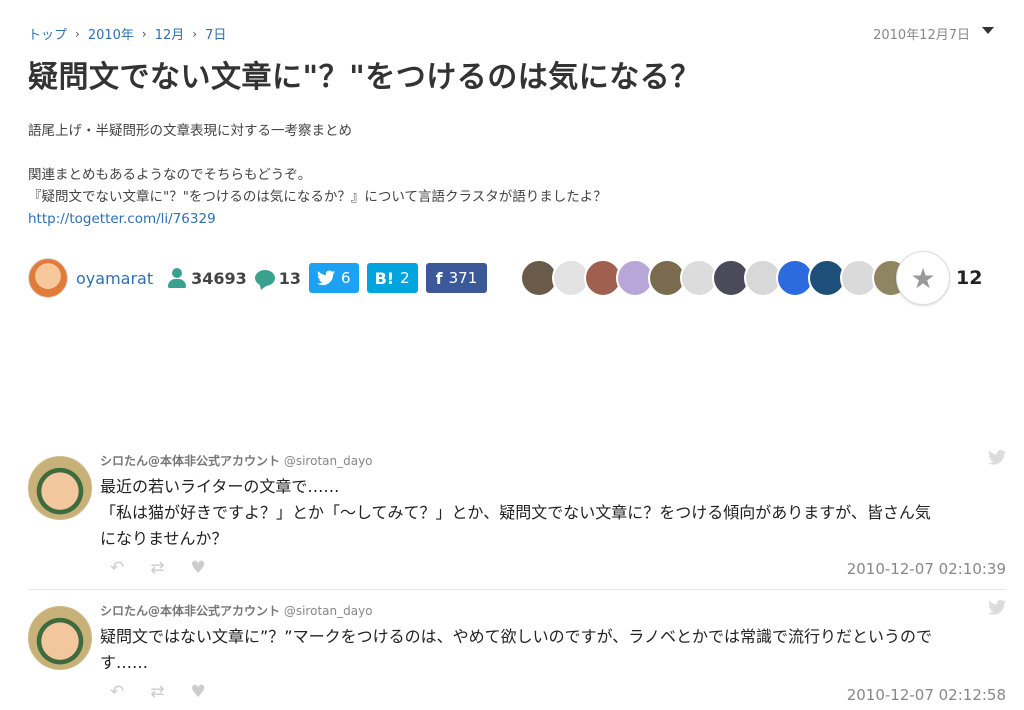 This screenshot has width=1024, height=710. Describe the element at coordinates (114, 278) in the screenshot. I see `author-name: oyamarat` at that location.